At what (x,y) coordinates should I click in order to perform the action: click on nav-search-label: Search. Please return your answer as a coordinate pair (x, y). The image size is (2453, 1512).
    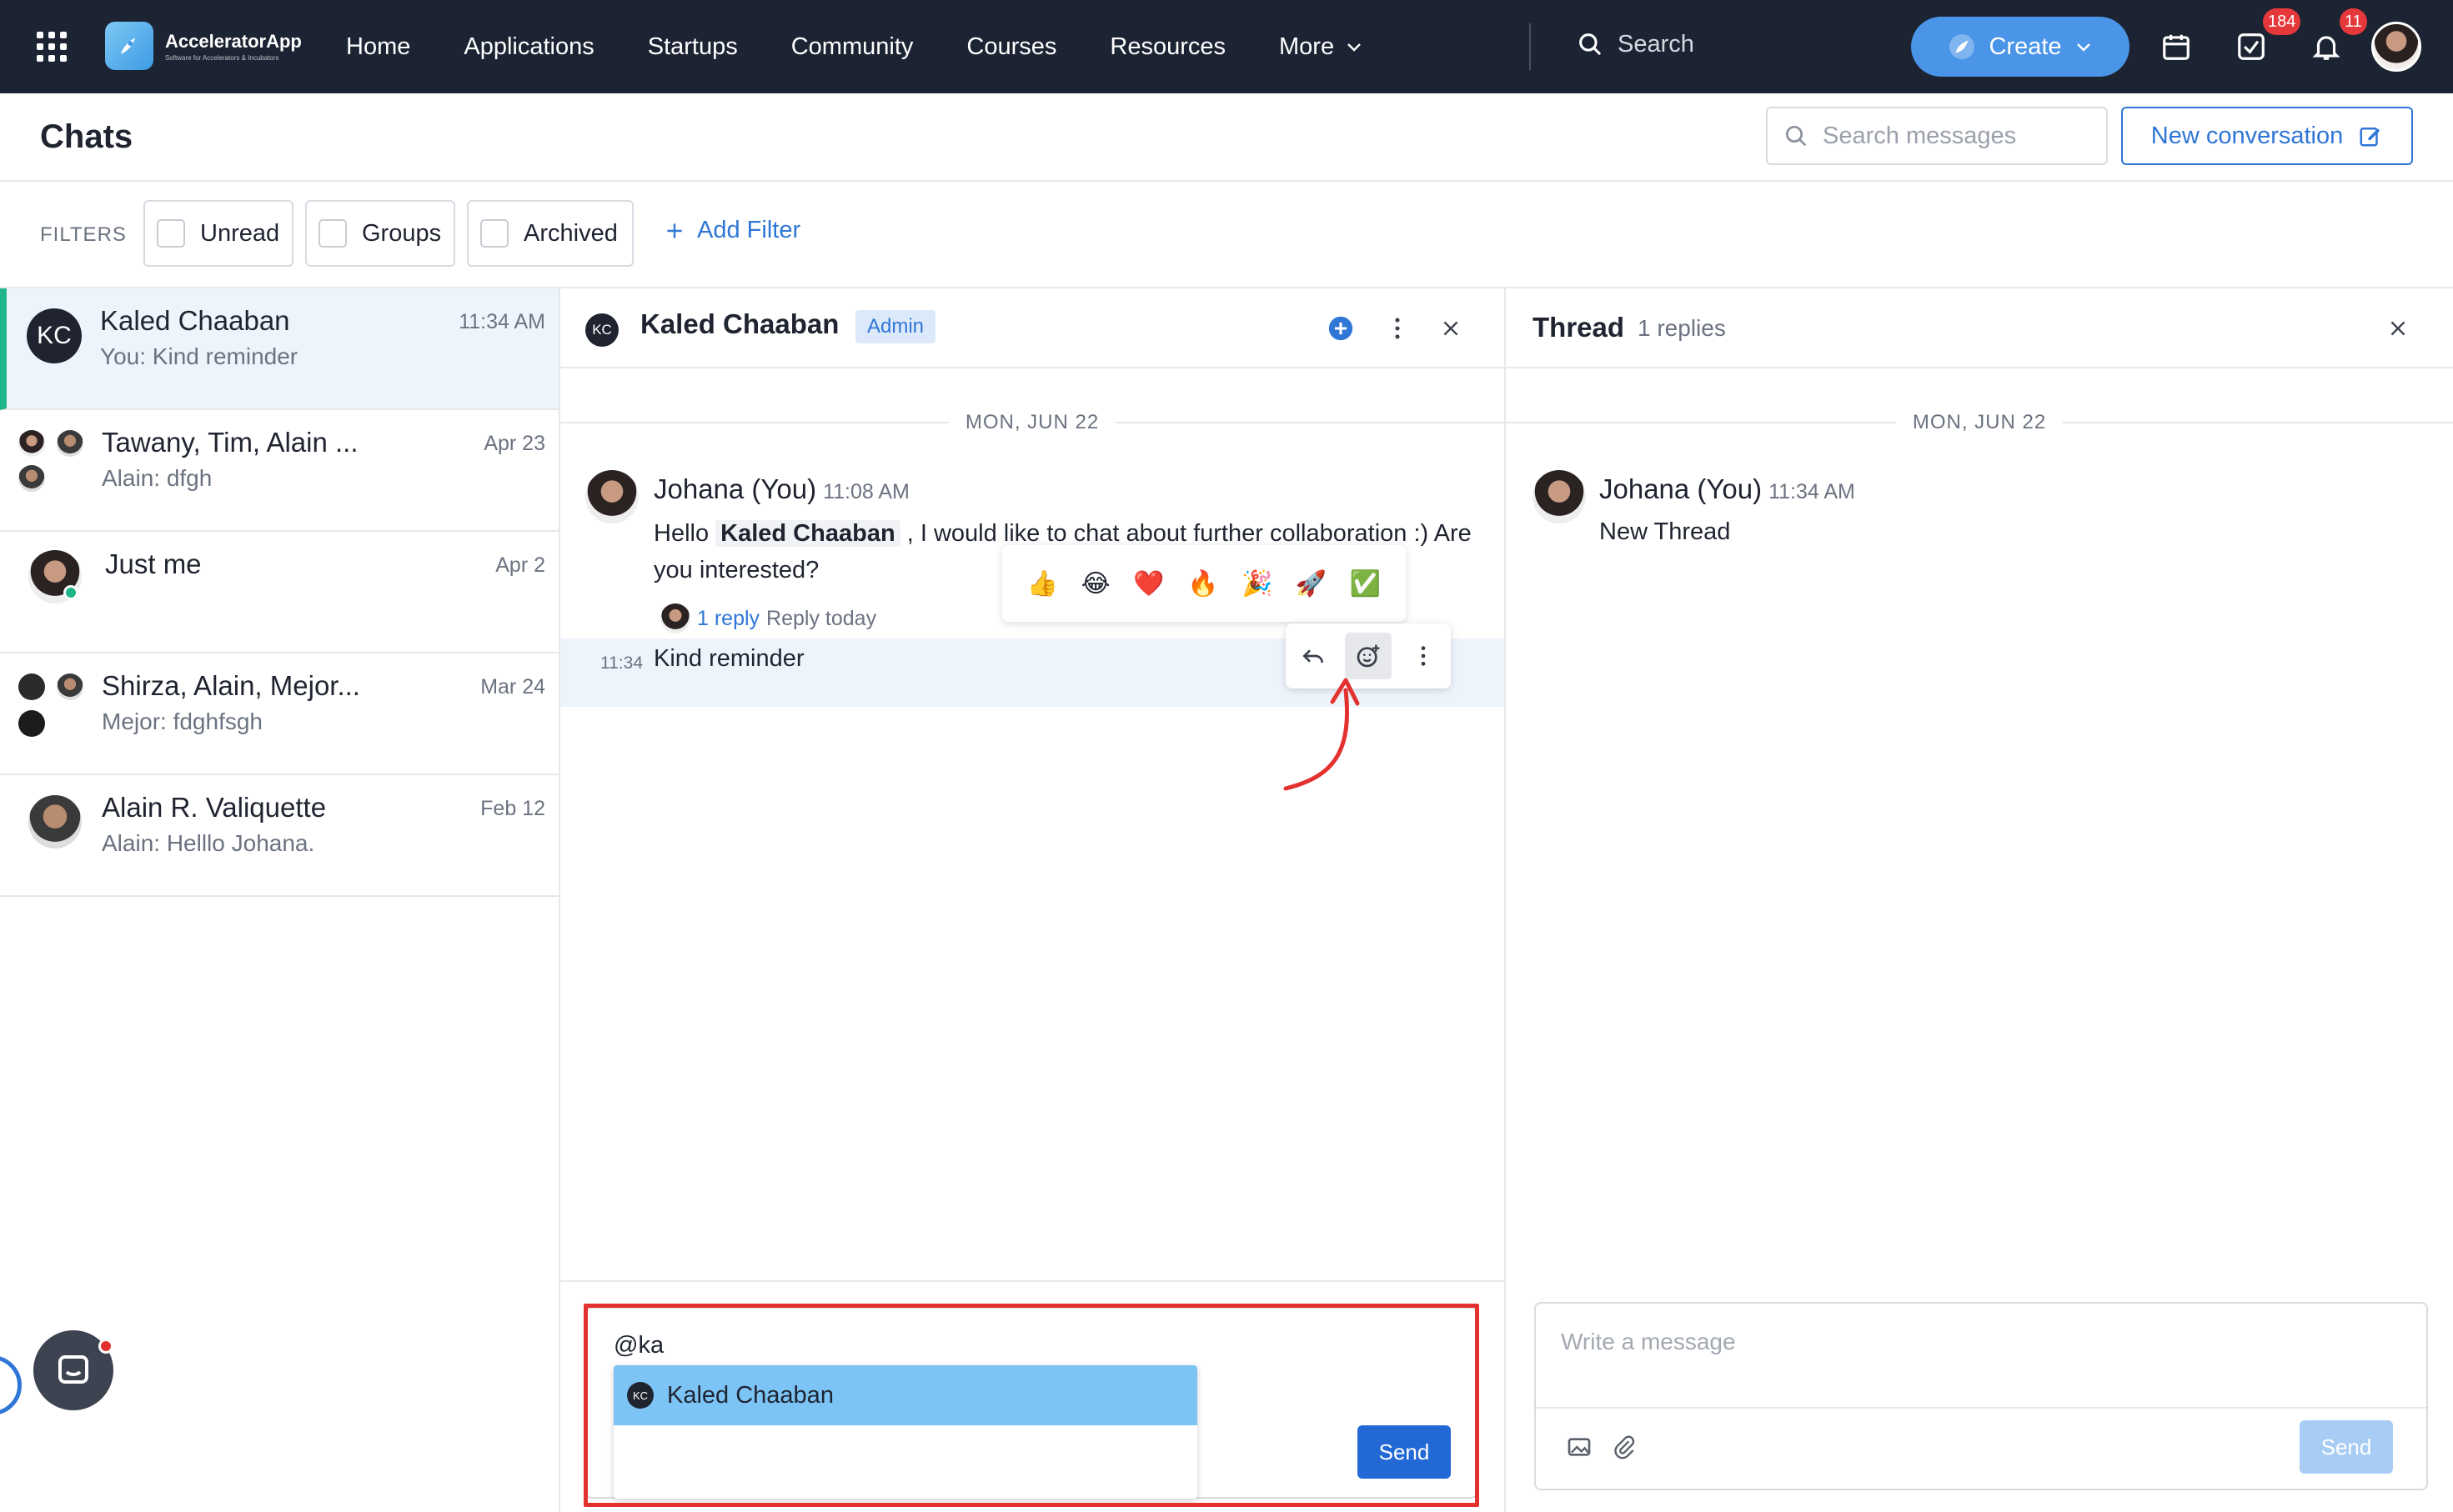
    Looking at the image, I should click on (1656, 44).